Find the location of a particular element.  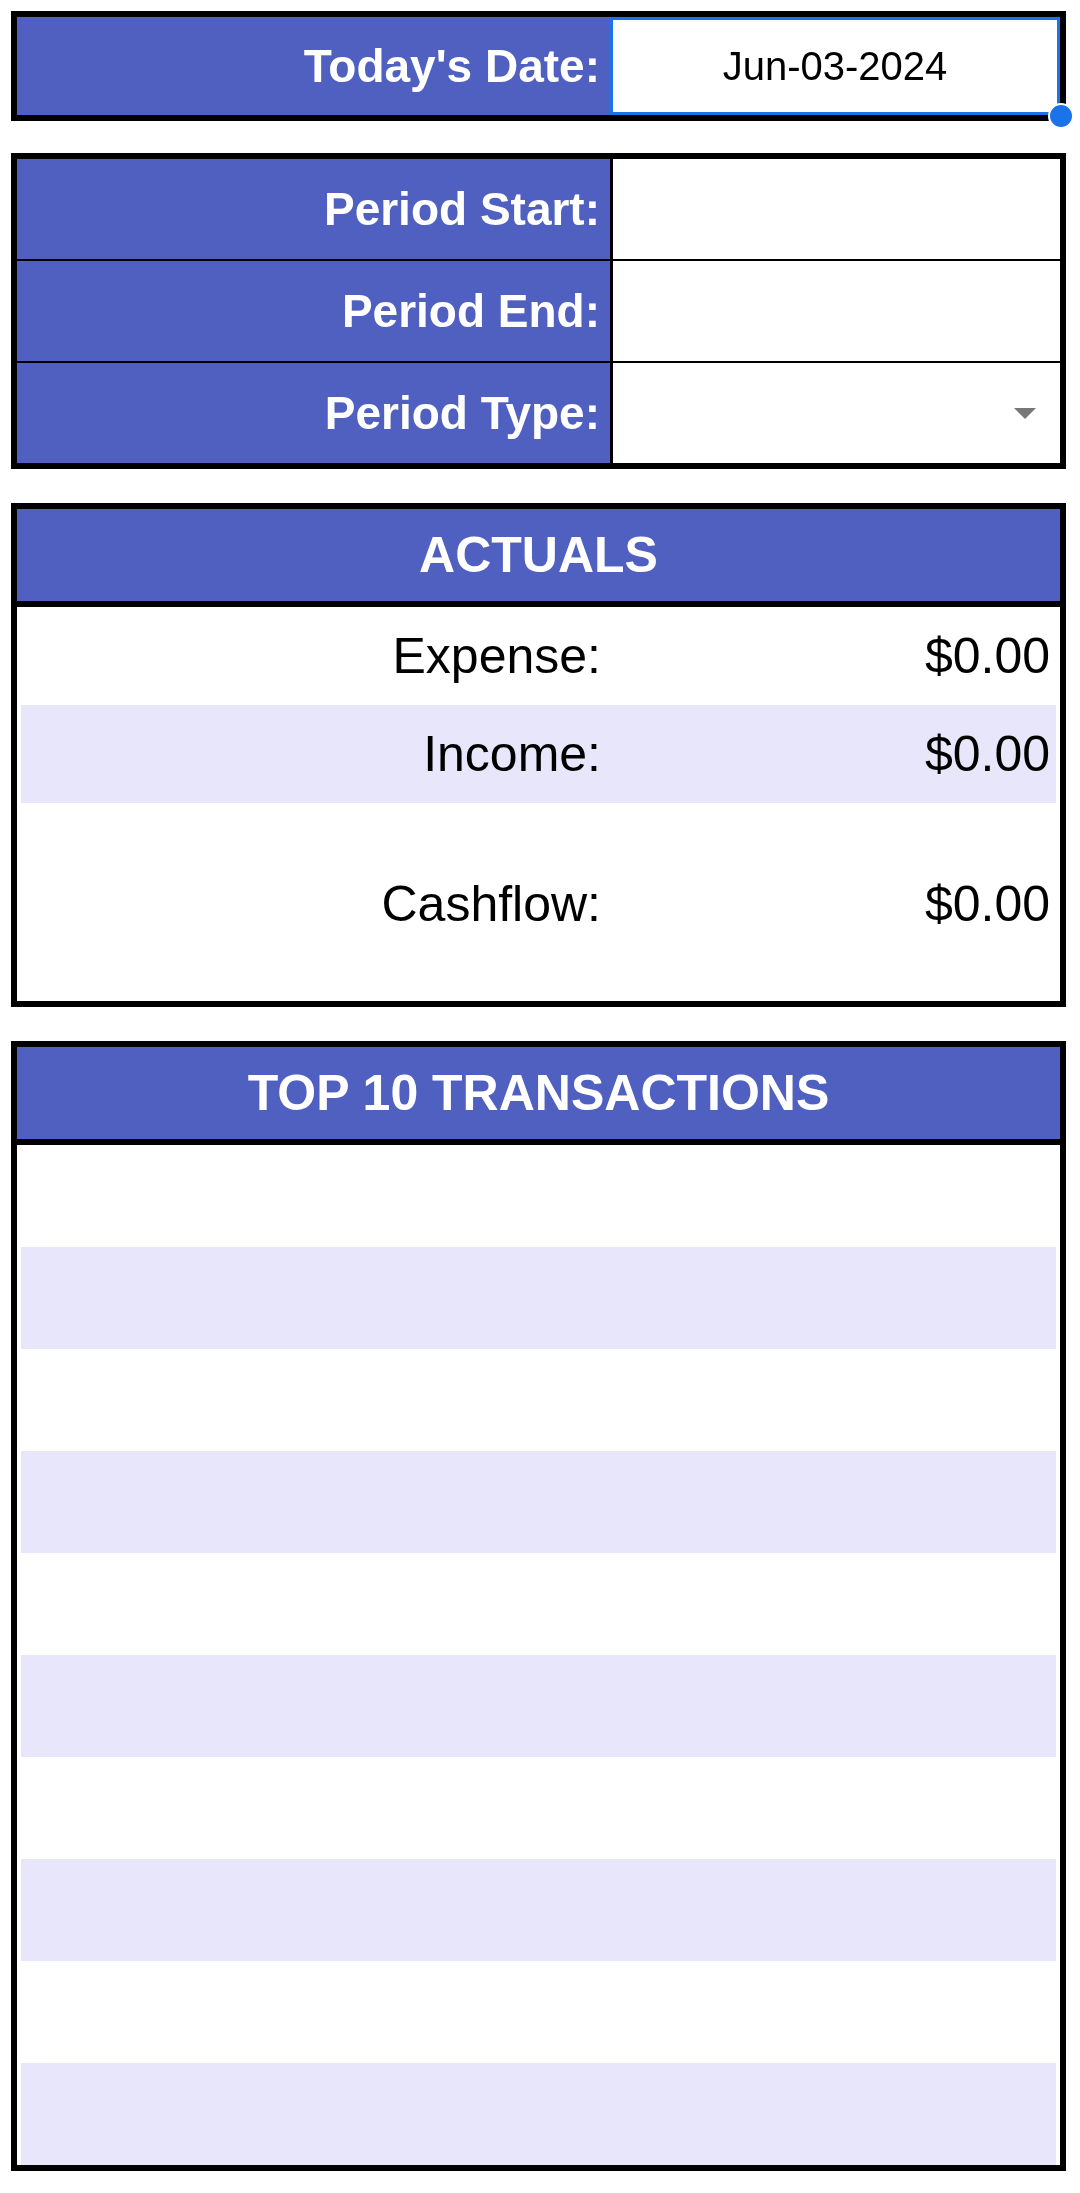

fill-handle is located at coordinates (1061, 116).